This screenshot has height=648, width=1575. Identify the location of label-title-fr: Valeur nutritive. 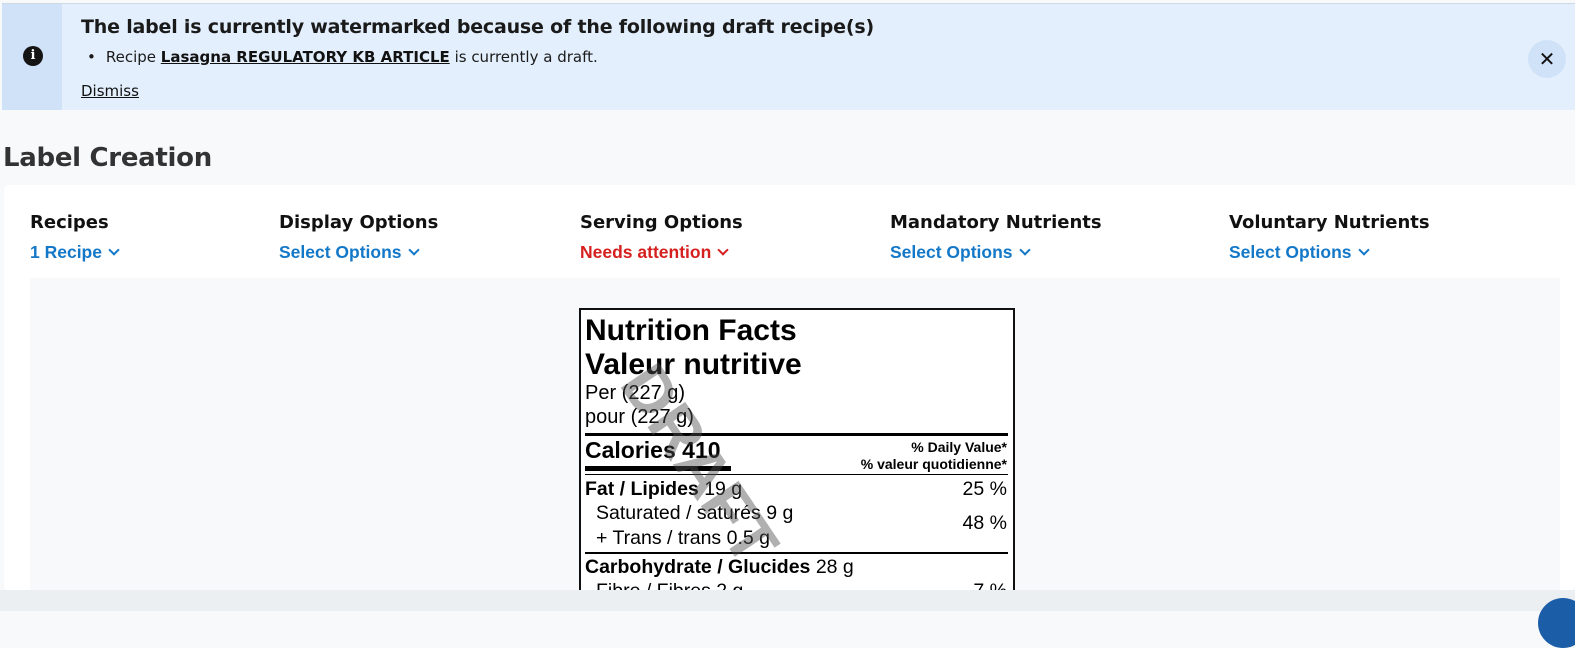
(693, 364).